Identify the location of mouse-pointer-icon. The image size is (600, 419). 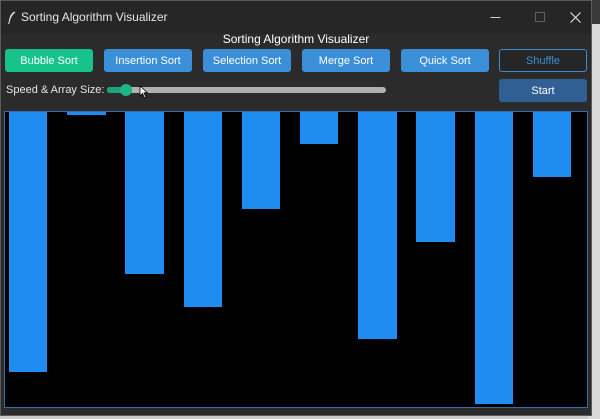
(144, 92).